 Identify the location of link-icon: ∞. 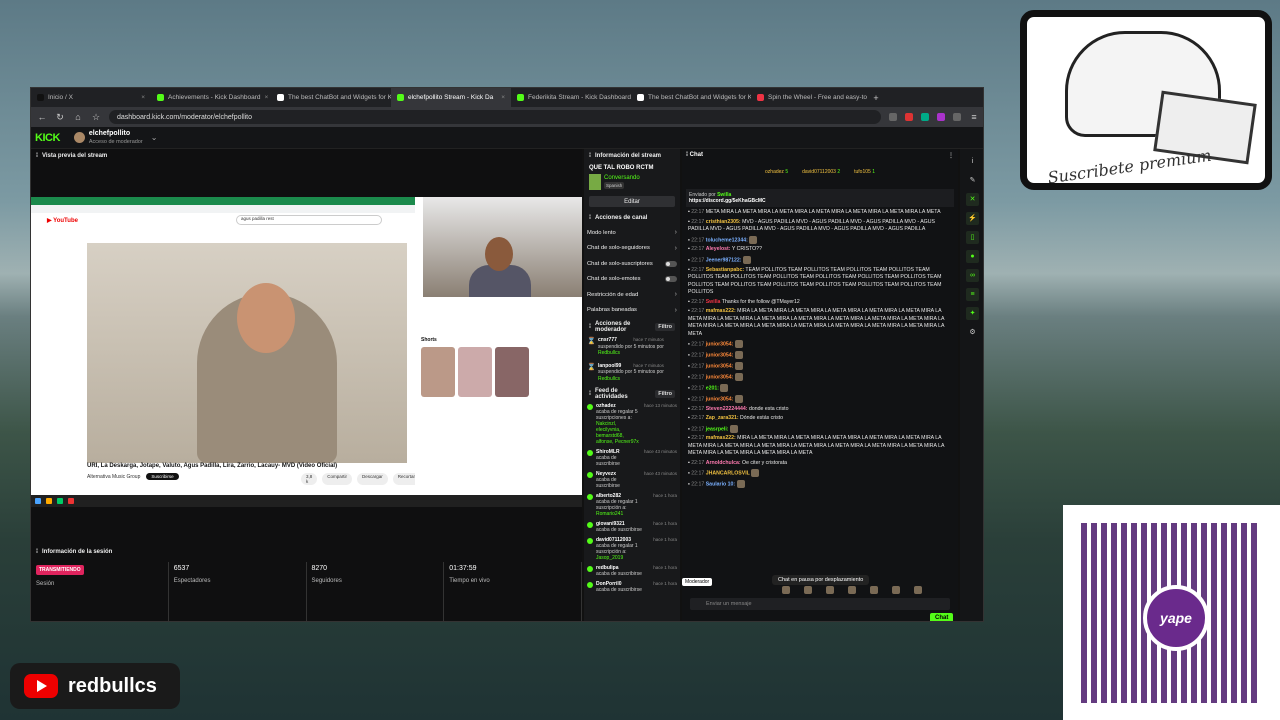
(972, 275).